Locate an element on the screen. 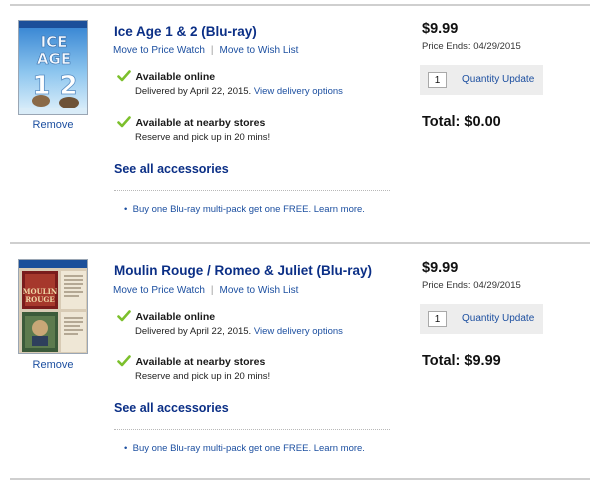 The height and width of the screenshot is (484, 595). svg-text: AGE is located at coordinates (54, 59).